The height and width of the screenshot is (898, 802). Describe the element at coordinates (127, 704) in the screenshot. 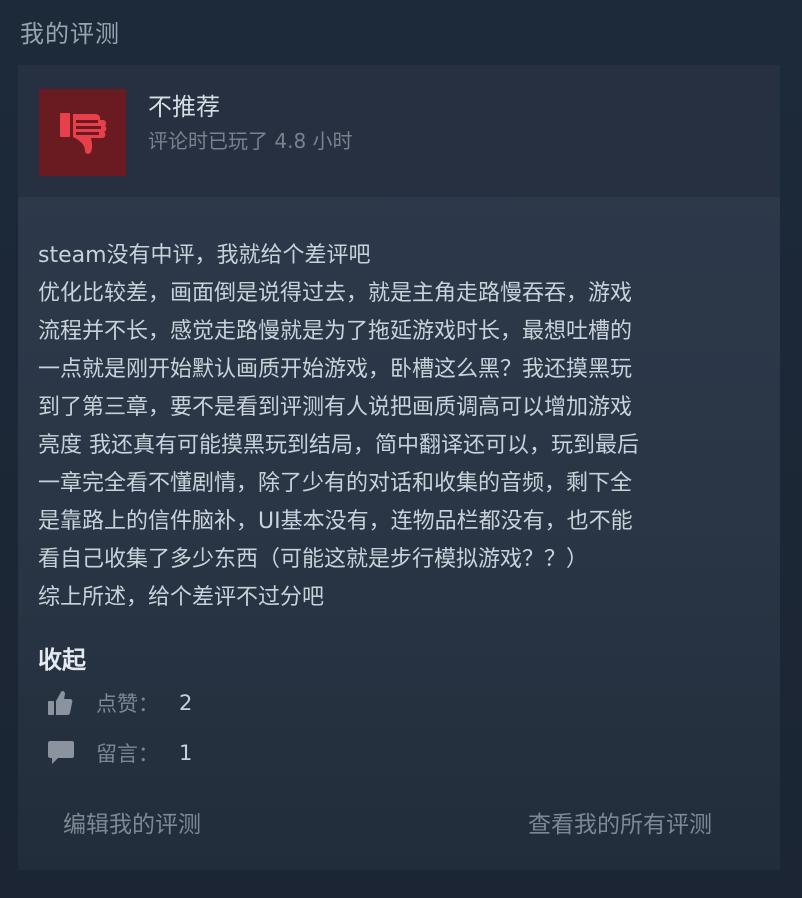

I see `likes-label: 点赞：` at that location.